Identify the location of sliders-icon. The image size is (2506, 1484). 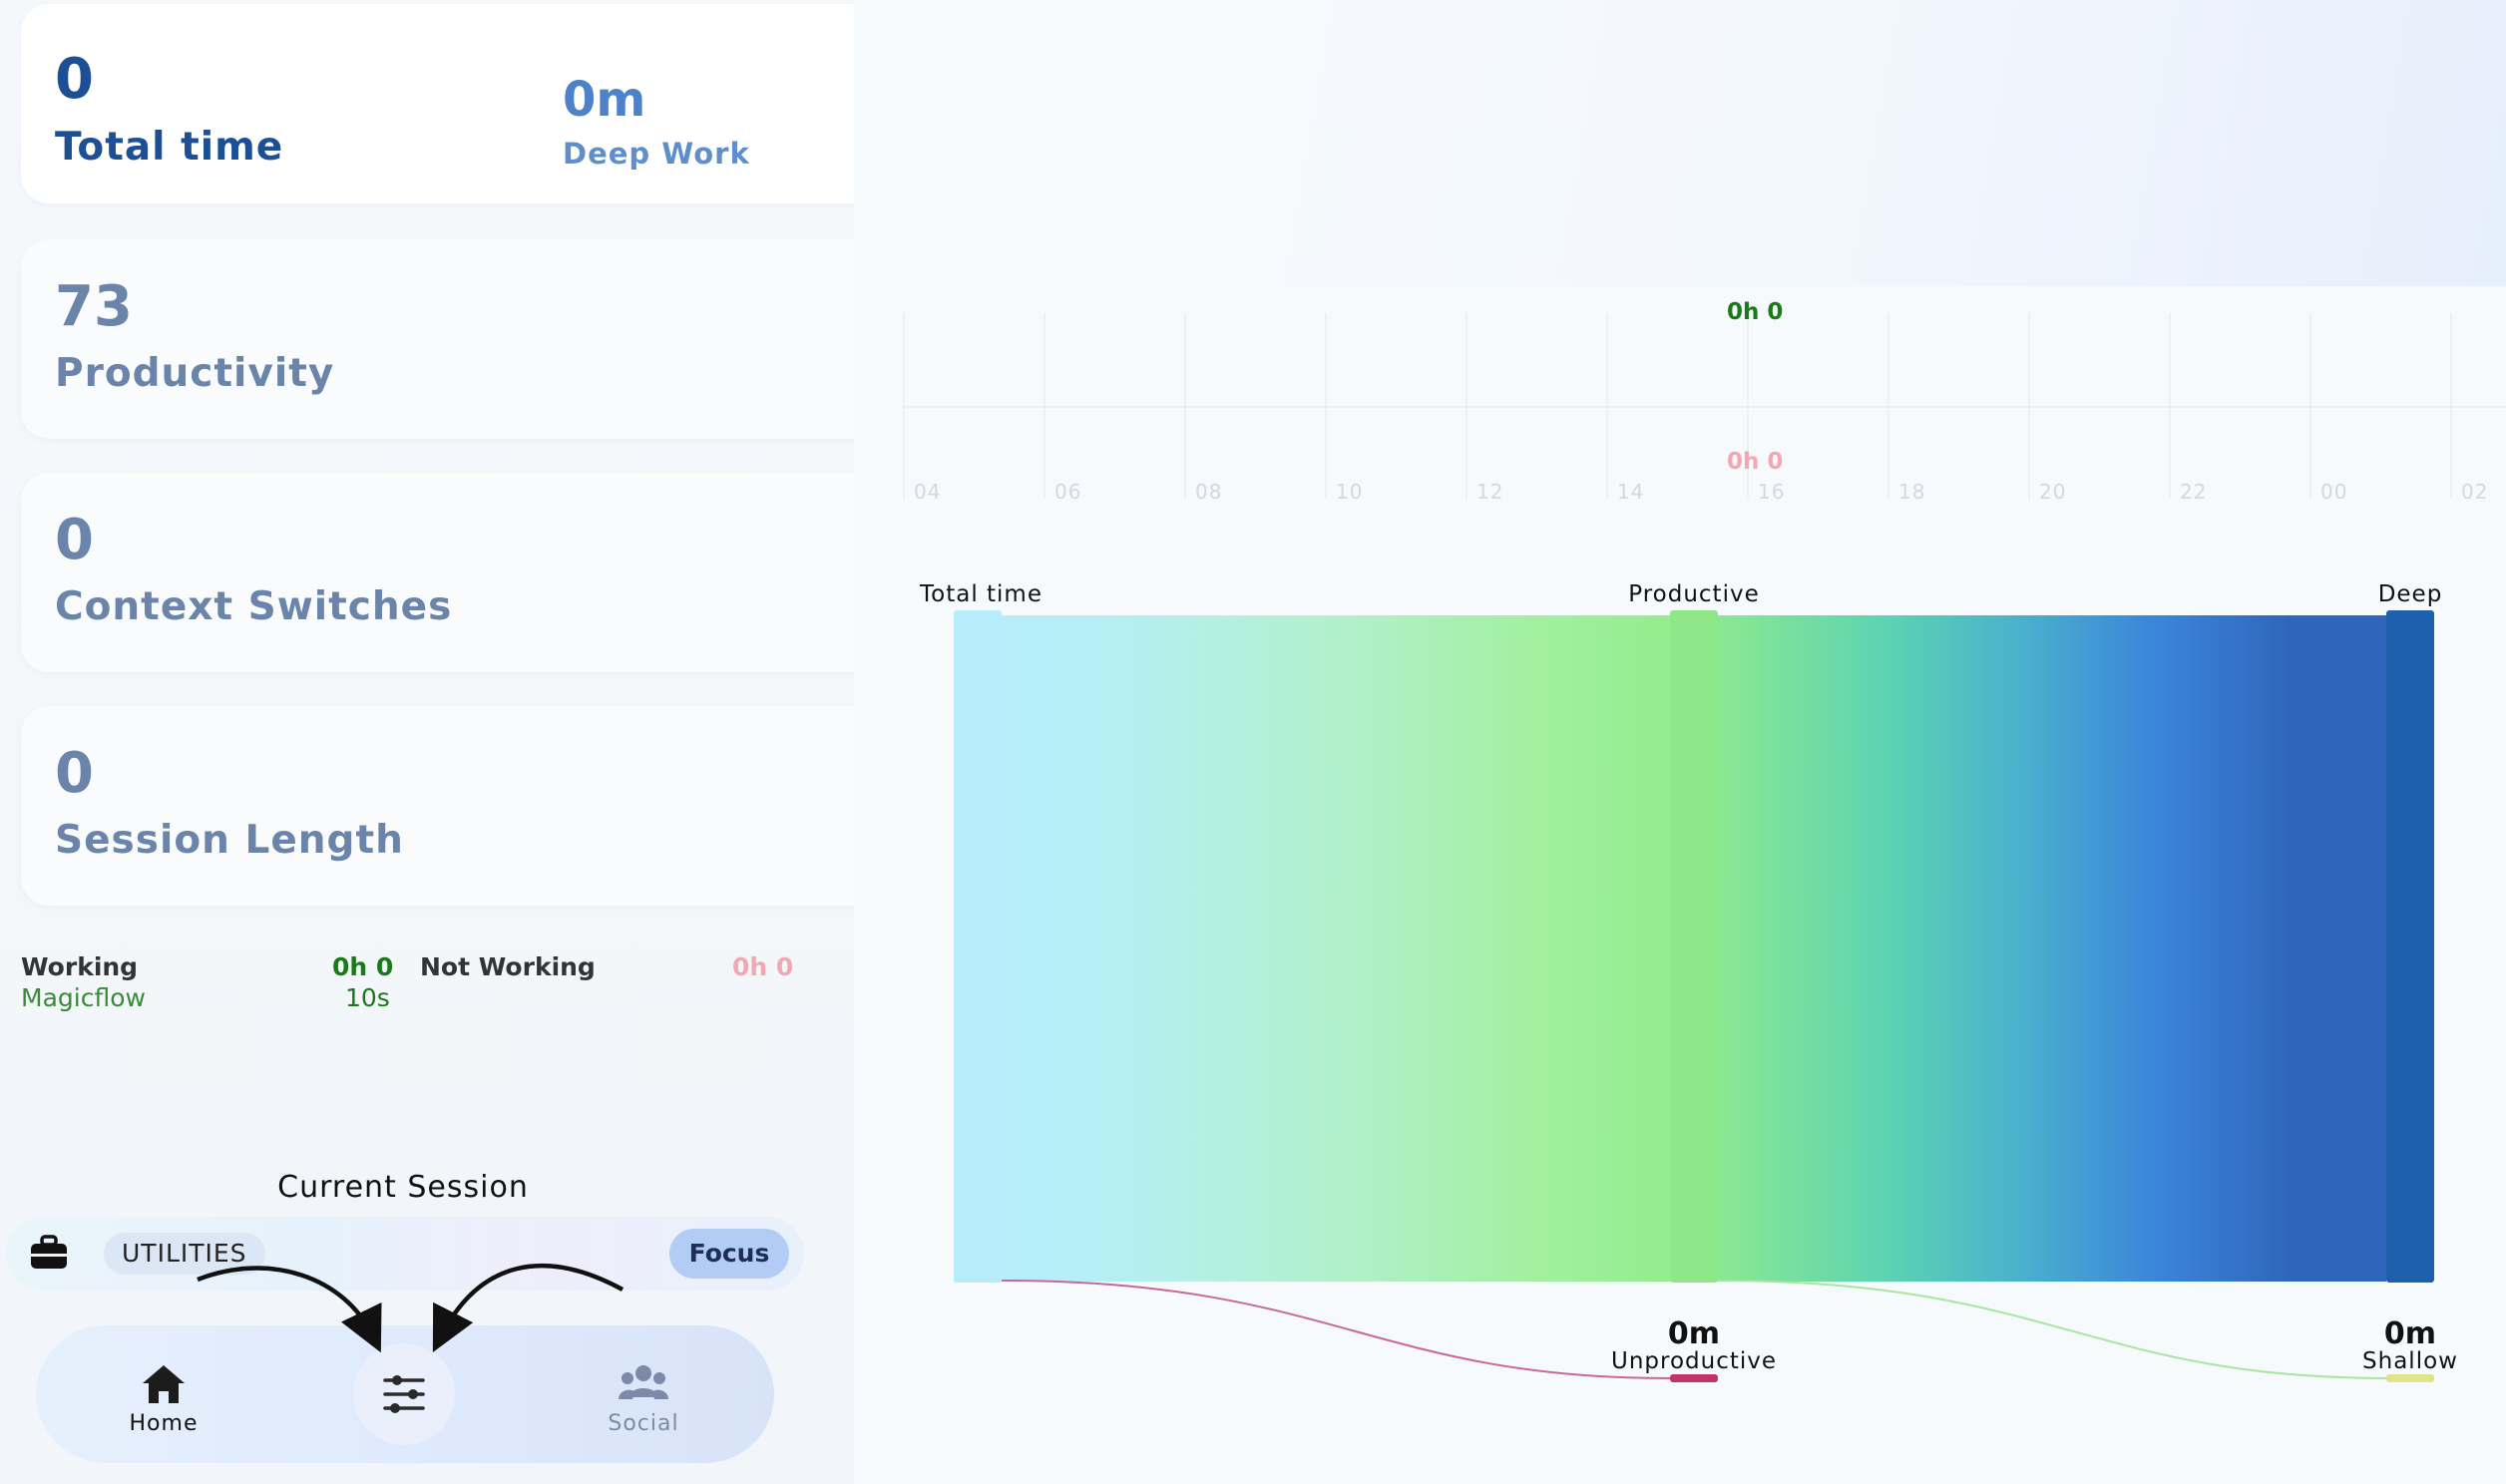
(404, 1394).